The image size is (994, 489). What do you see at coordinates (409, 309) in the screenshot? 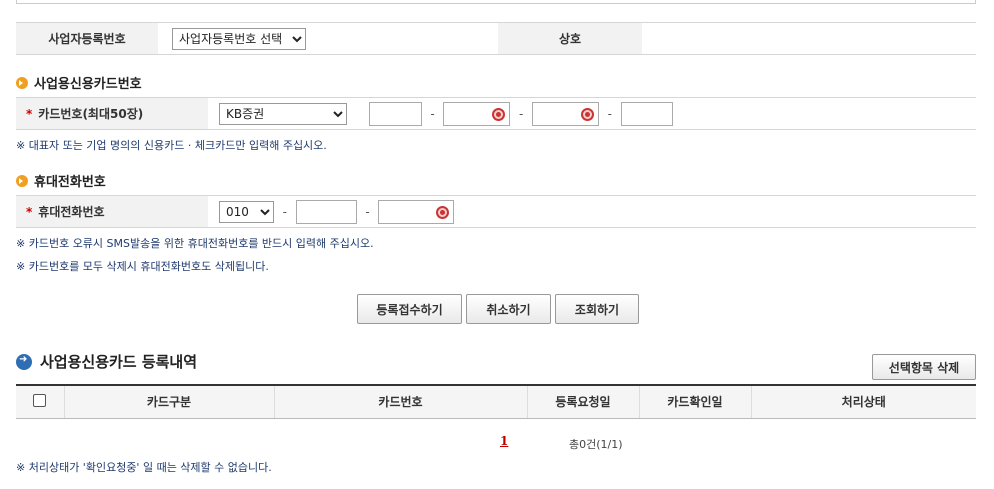
I see `register-button: 등록접수하기` at bounding box center [409, 309].